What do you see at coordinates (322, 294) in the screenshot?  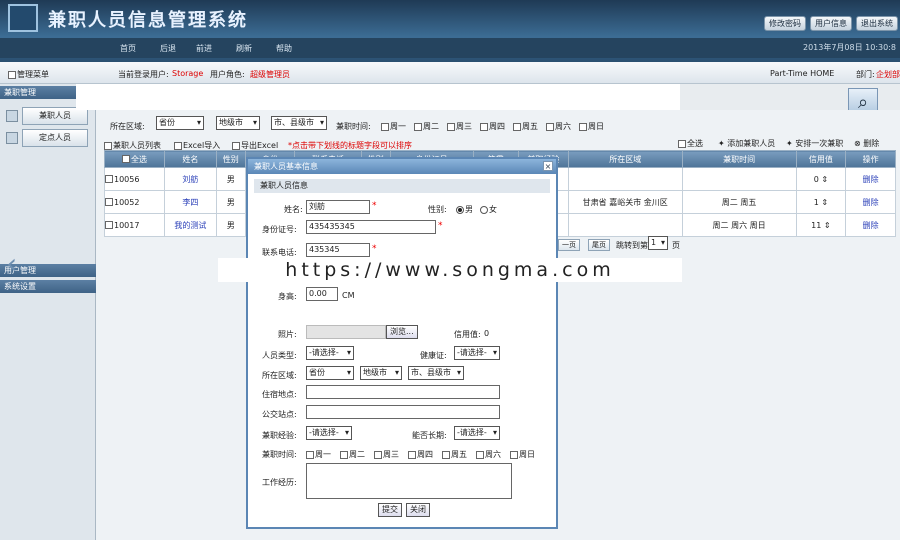 I see `height-input: 0.00` at bounding box center [322, 294].